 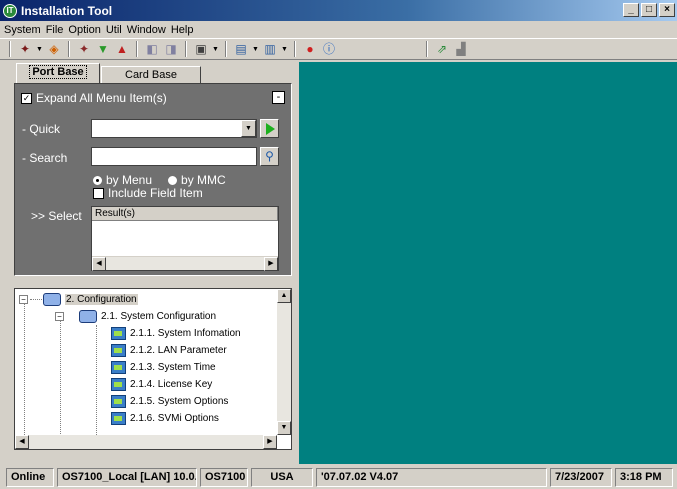 I want to click on status-version: '07.07.02 V4.07, so click(x=431, y=477).